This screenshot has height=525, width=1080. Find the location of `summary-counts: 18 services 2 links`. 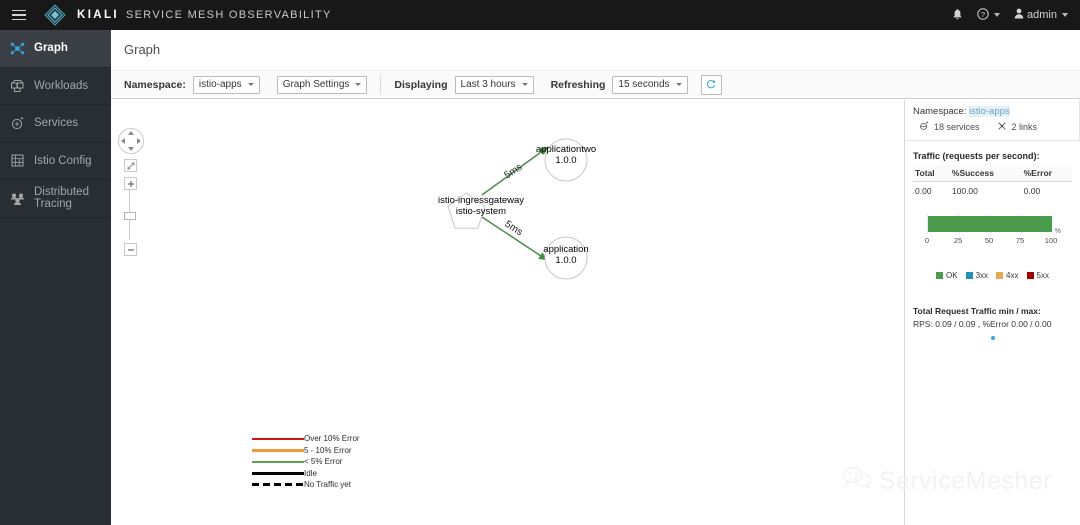

summary-counts: 18 services 2 links is located at coordinates (992, 127).